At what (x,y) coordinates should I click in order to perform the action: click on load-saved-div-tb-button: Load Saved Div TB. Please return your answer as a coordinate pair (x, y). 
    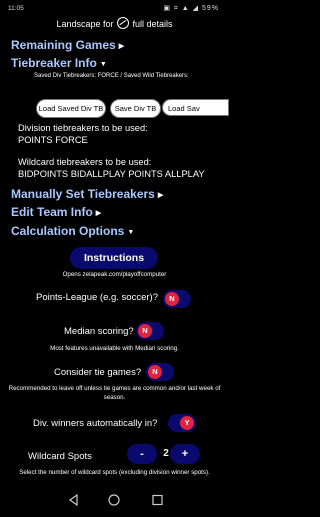
    Looking at the image, I should click on (71, 108).